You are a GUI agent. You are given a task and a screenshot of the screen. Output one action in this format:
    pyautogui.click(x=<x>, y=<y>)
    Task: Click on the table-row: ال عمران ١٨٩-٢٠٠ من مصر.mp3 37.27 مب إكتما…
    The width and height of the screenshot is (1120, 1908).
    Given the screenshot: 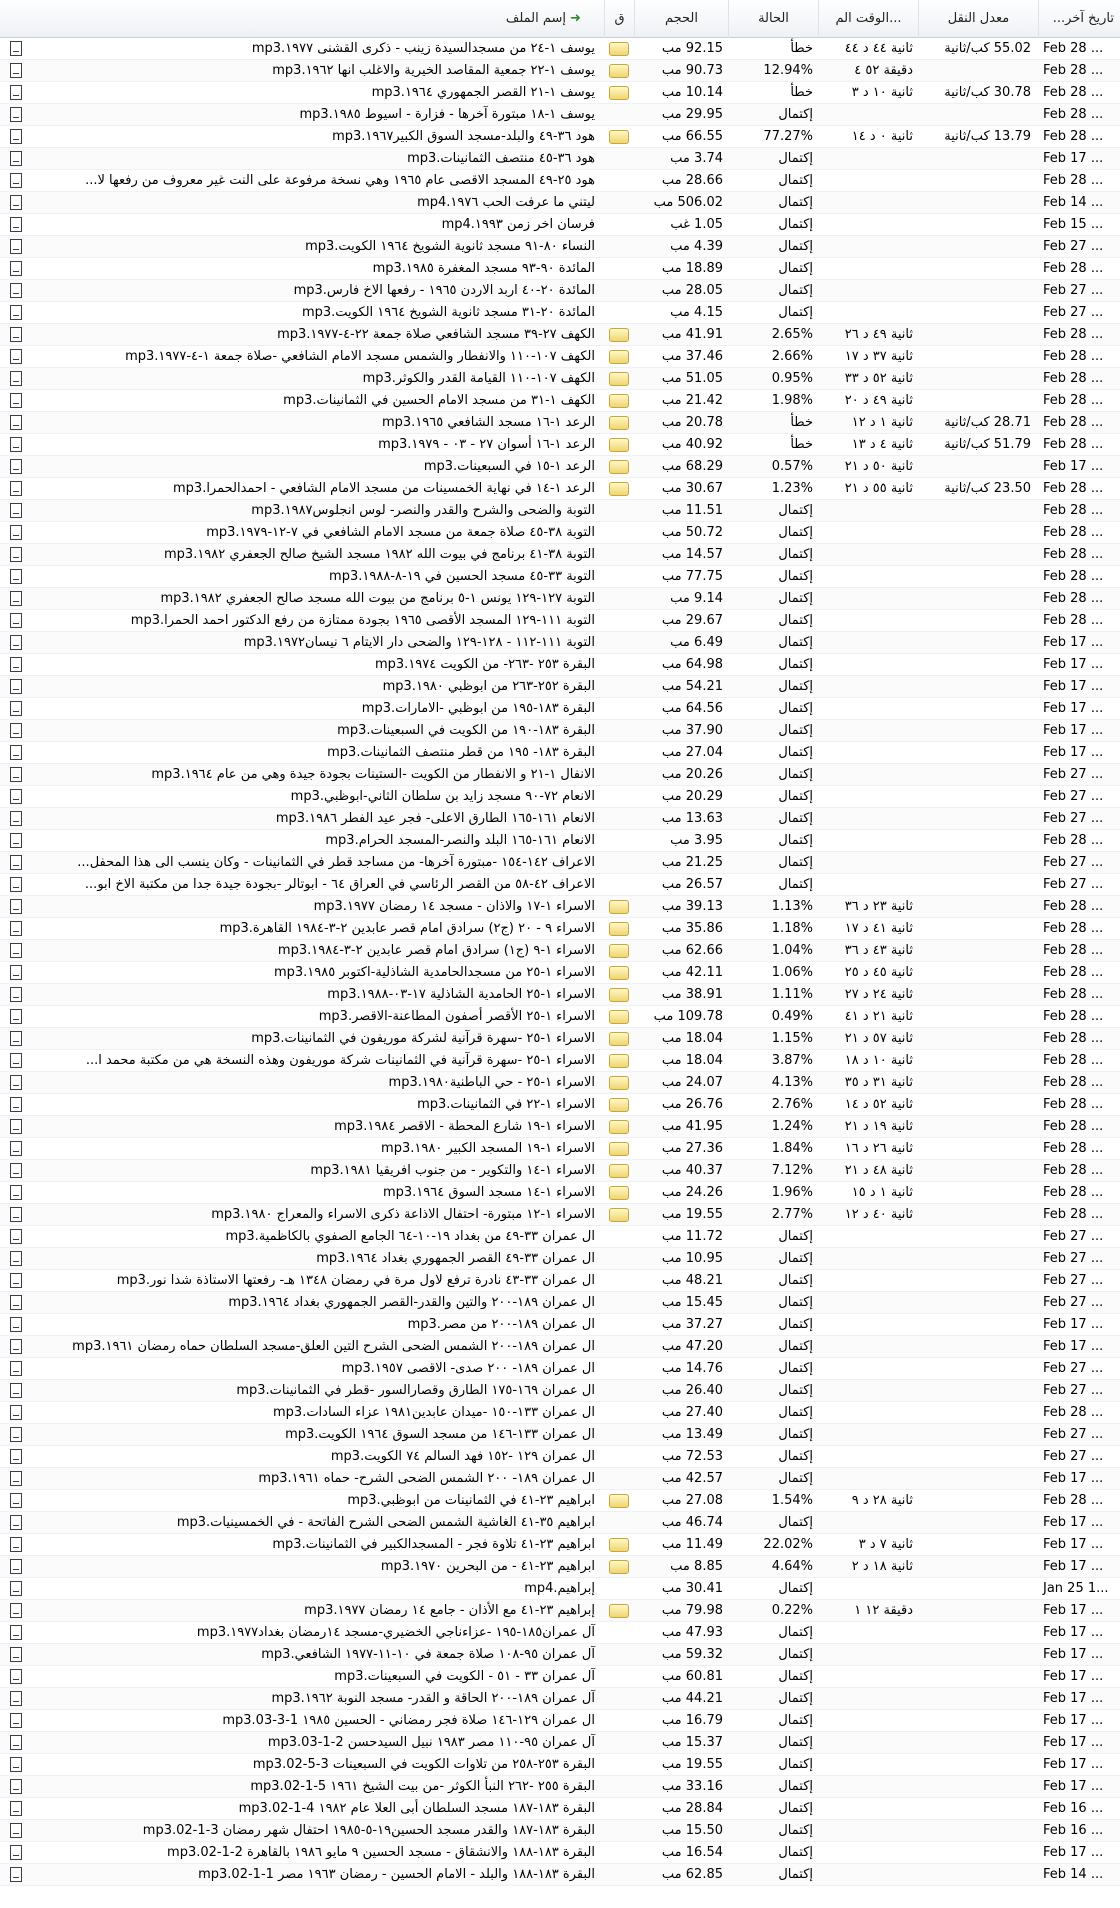 What is the action you would take?
    pyautogui.click(x=560, y=1325)
    